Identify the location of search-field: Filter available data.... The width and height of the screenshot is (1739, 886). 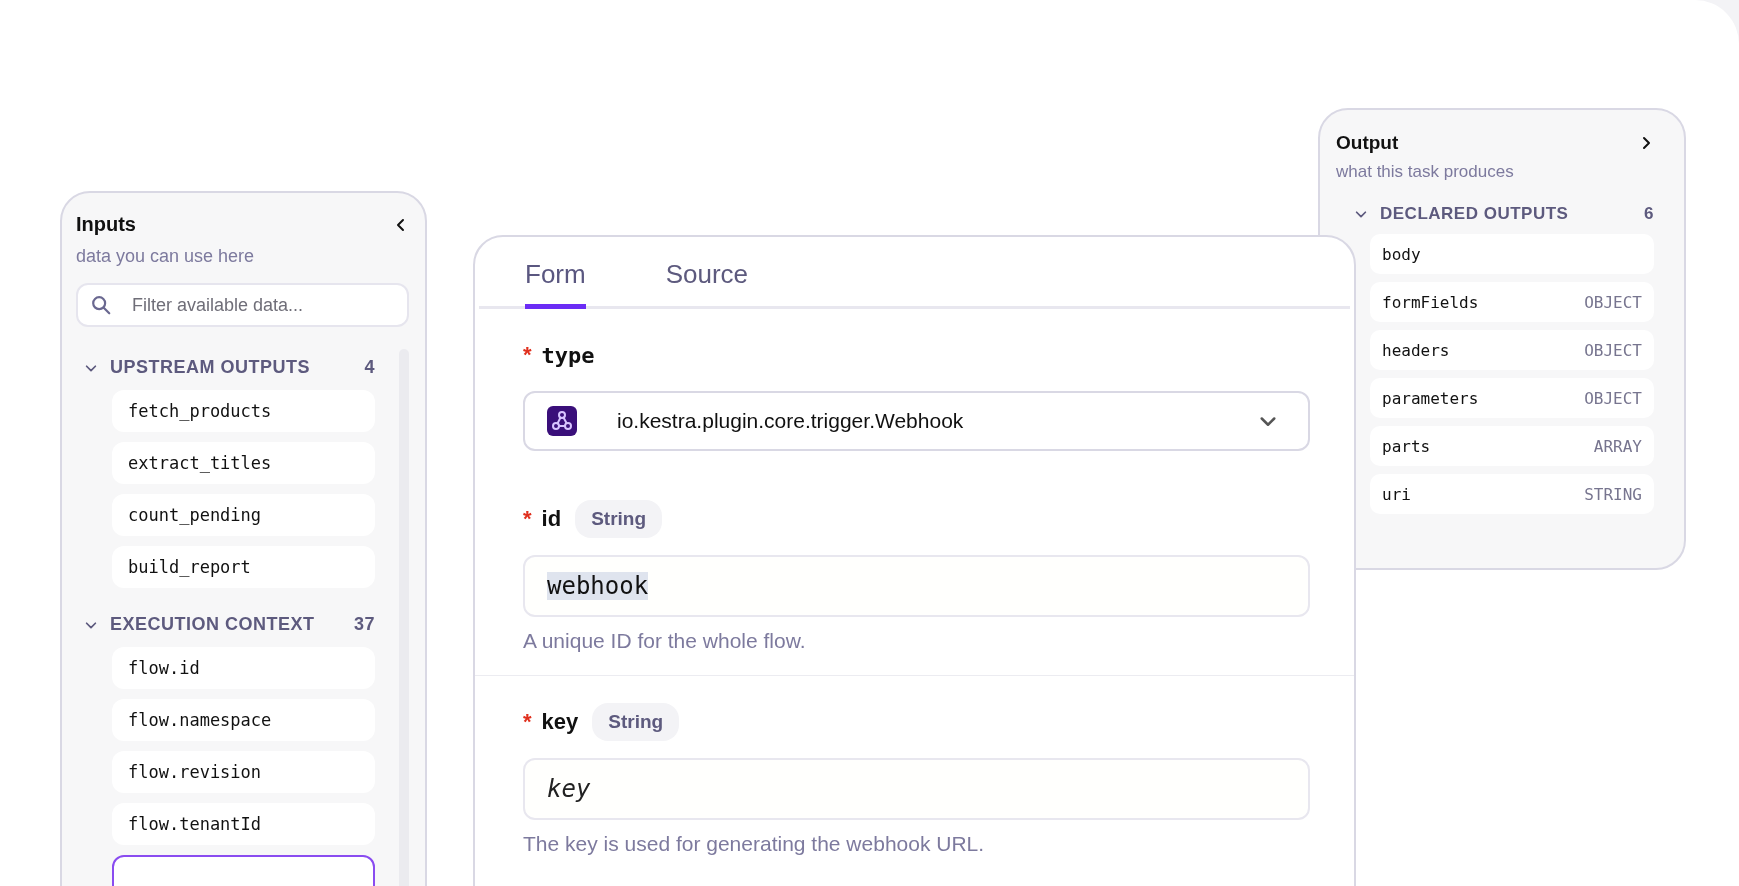
(242, 305).